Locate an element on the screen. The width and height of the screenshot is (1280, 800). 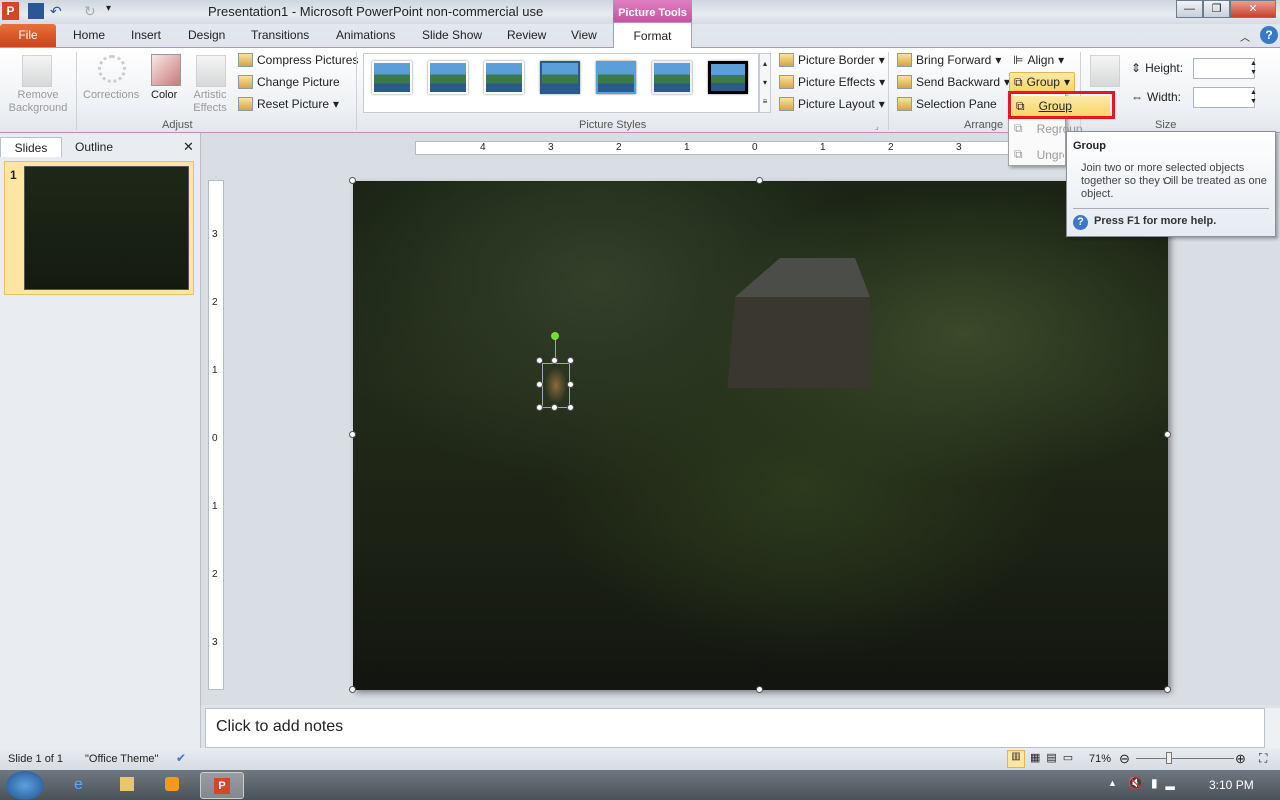
tab-outline: Outline is located at coordinates (94, 147).